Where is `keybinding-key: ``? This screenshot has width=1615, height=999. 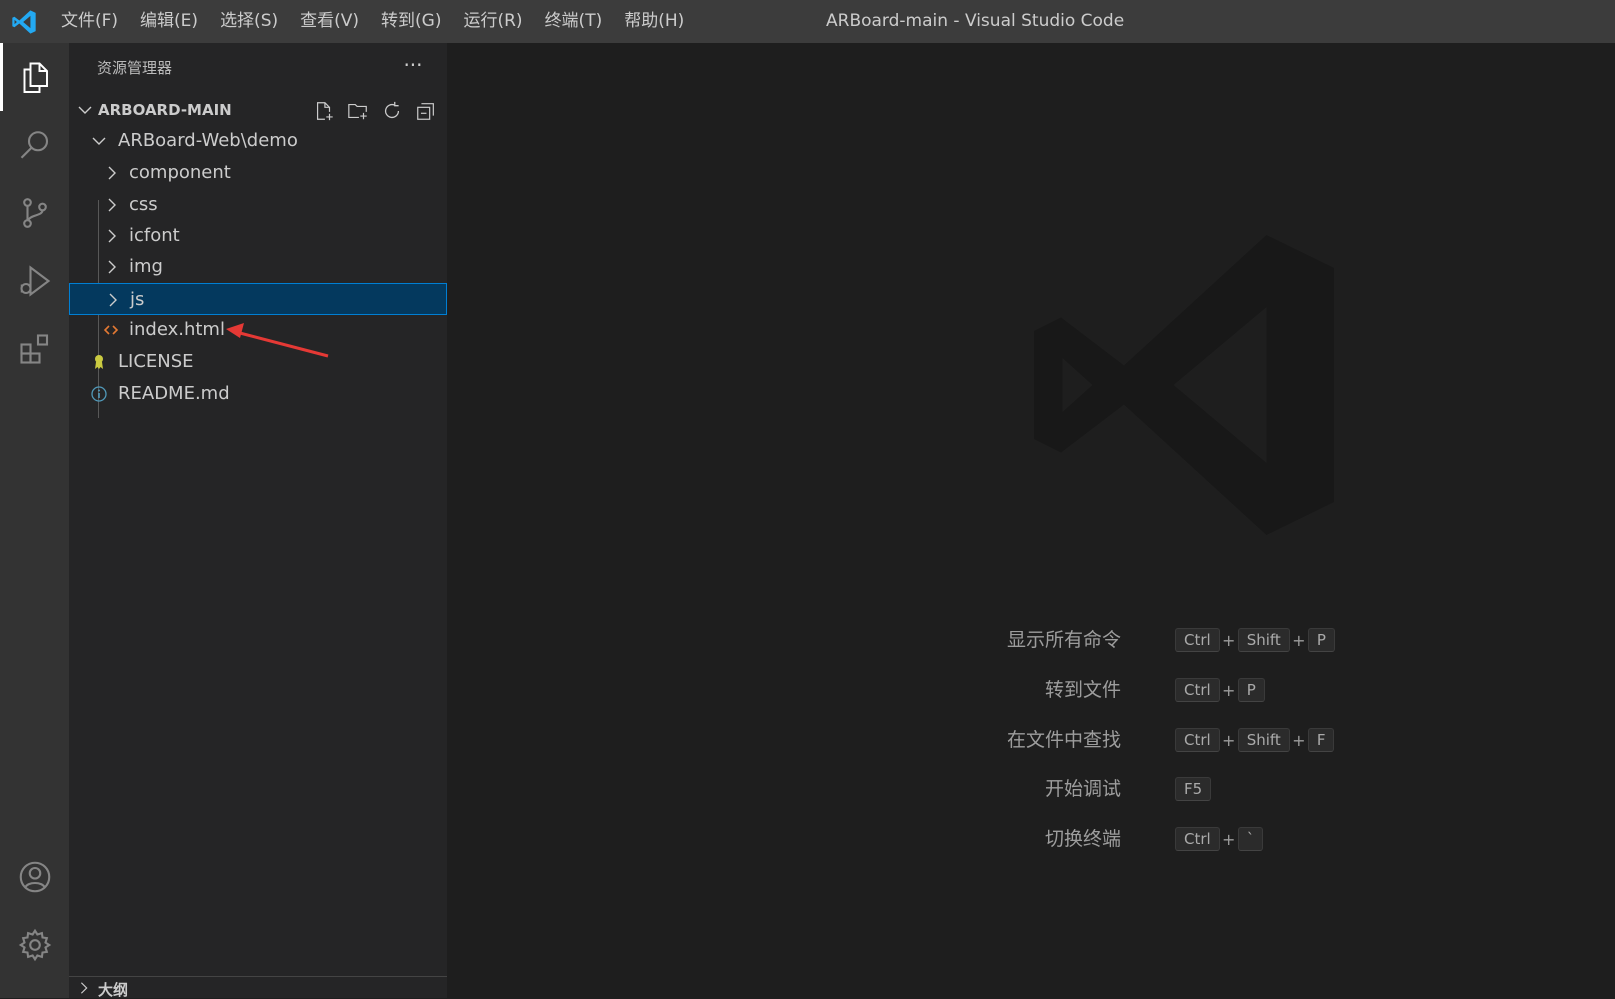
keybinding-key: ` is located at coordinates (1250, 839).